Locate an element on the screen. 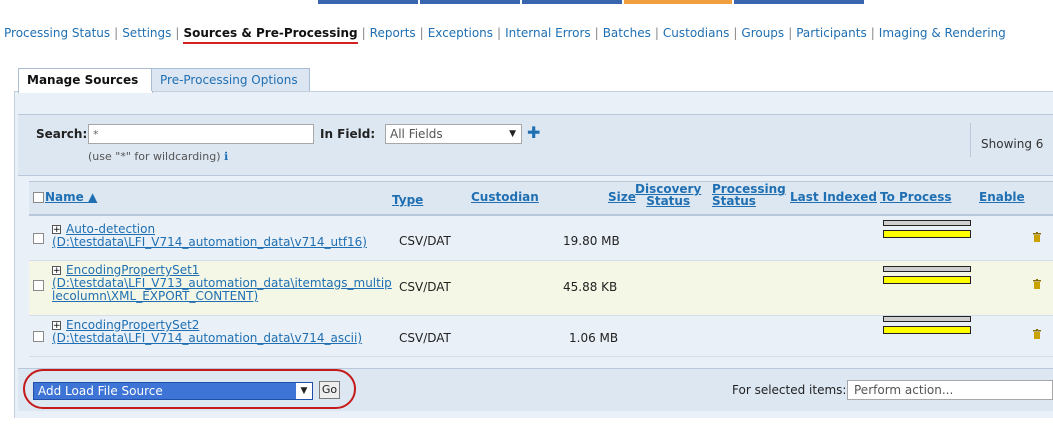  nav-batches: Batches is located at coordinates (627, 33).